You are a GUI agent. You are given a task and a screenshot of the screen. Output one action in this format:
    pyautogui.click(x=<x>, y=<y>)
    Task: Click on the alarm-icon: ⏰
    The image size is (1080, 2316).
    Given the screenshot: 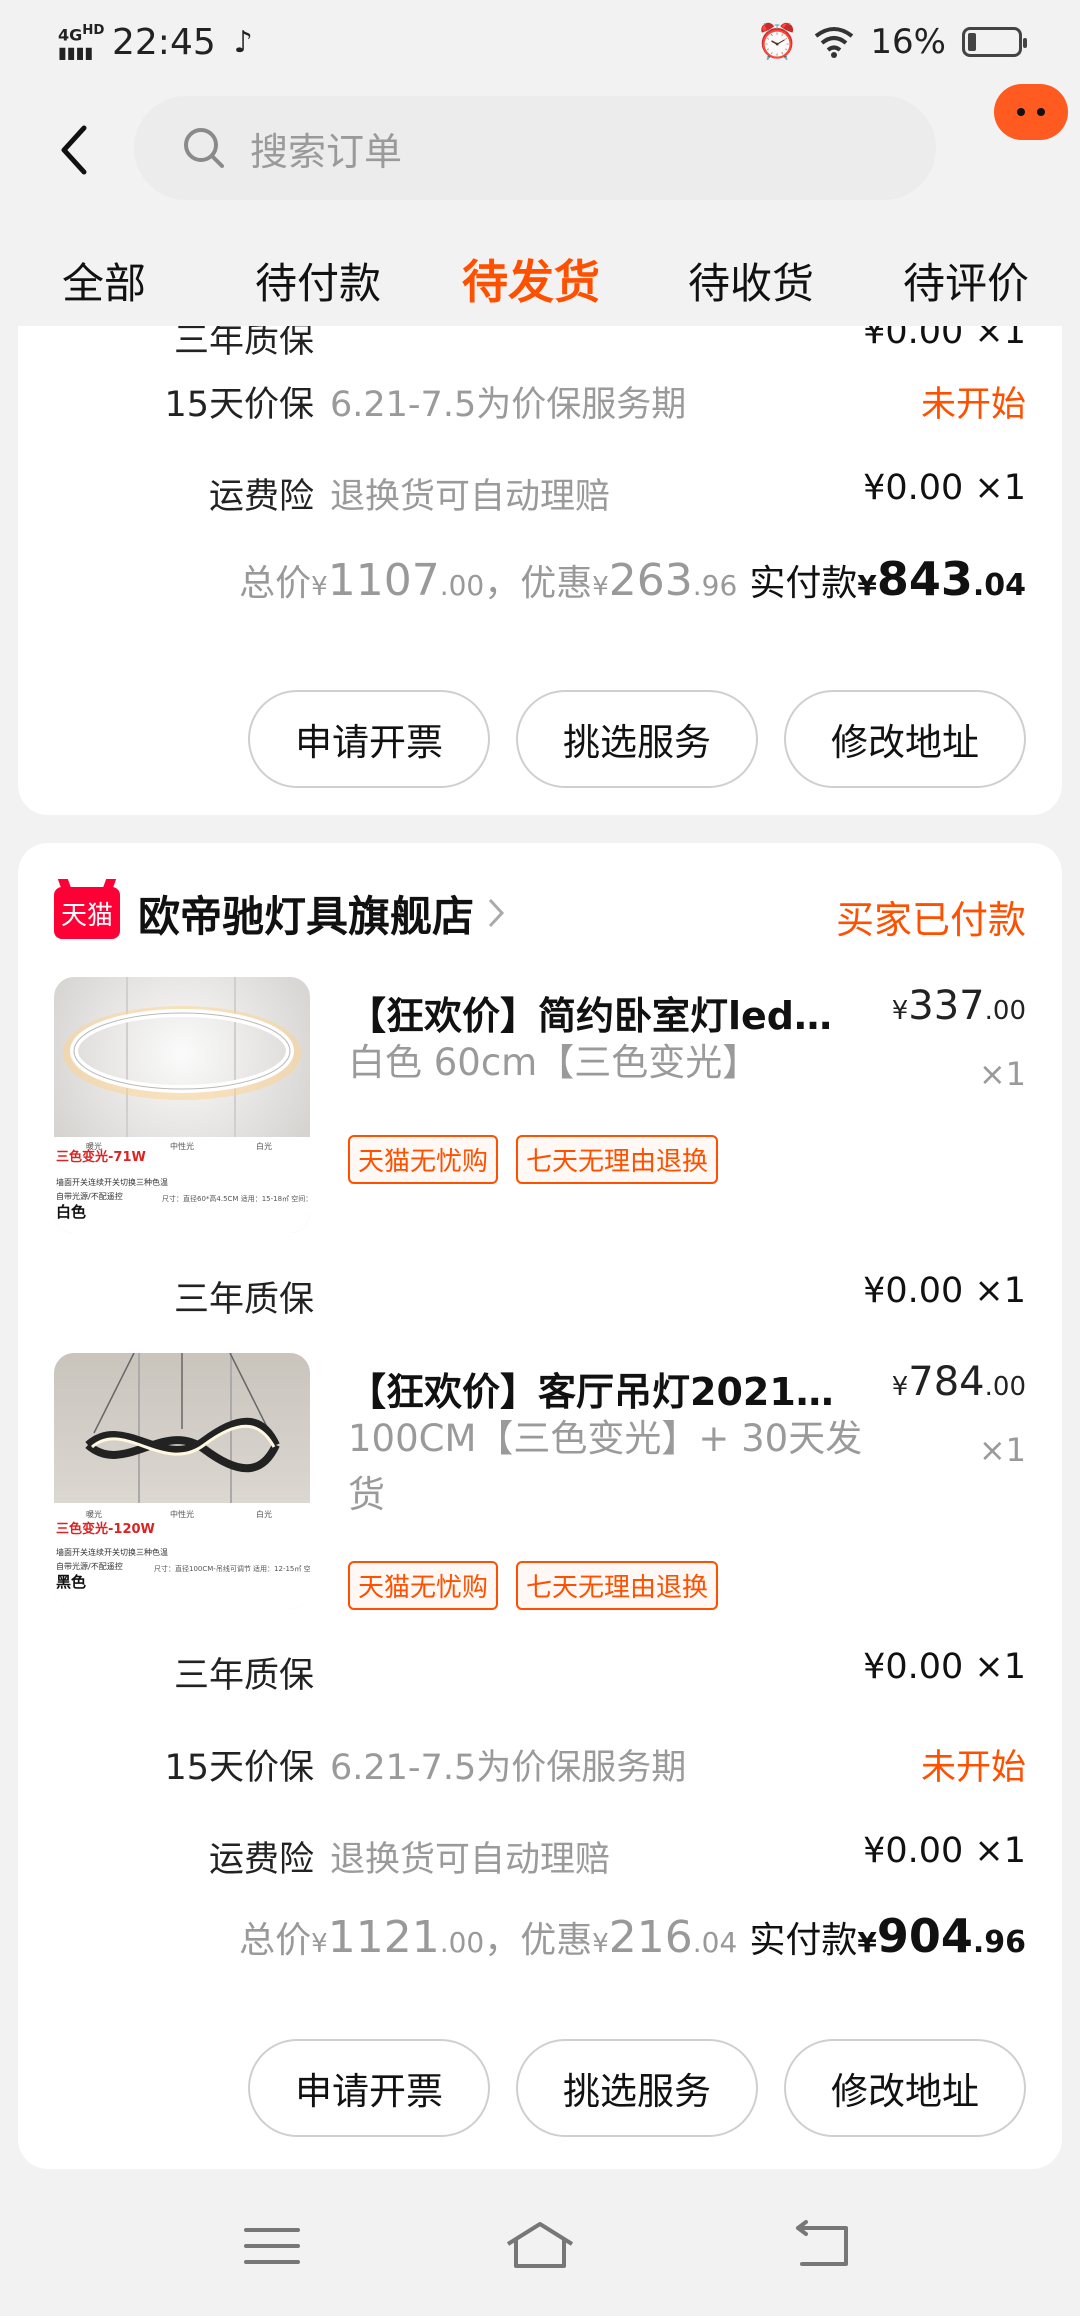 What is the action you would take?
    pyautogui.click(x=777, y=42)
    